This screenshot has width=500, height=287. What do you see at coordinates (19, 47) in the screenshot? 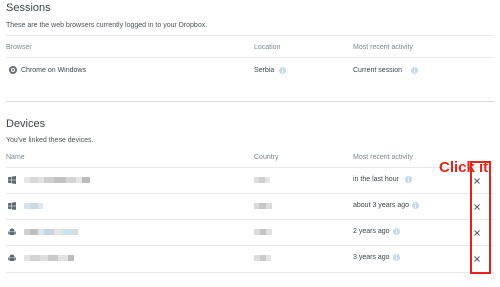
I see `col-browser: Browser` at bounding box center [19, 47].